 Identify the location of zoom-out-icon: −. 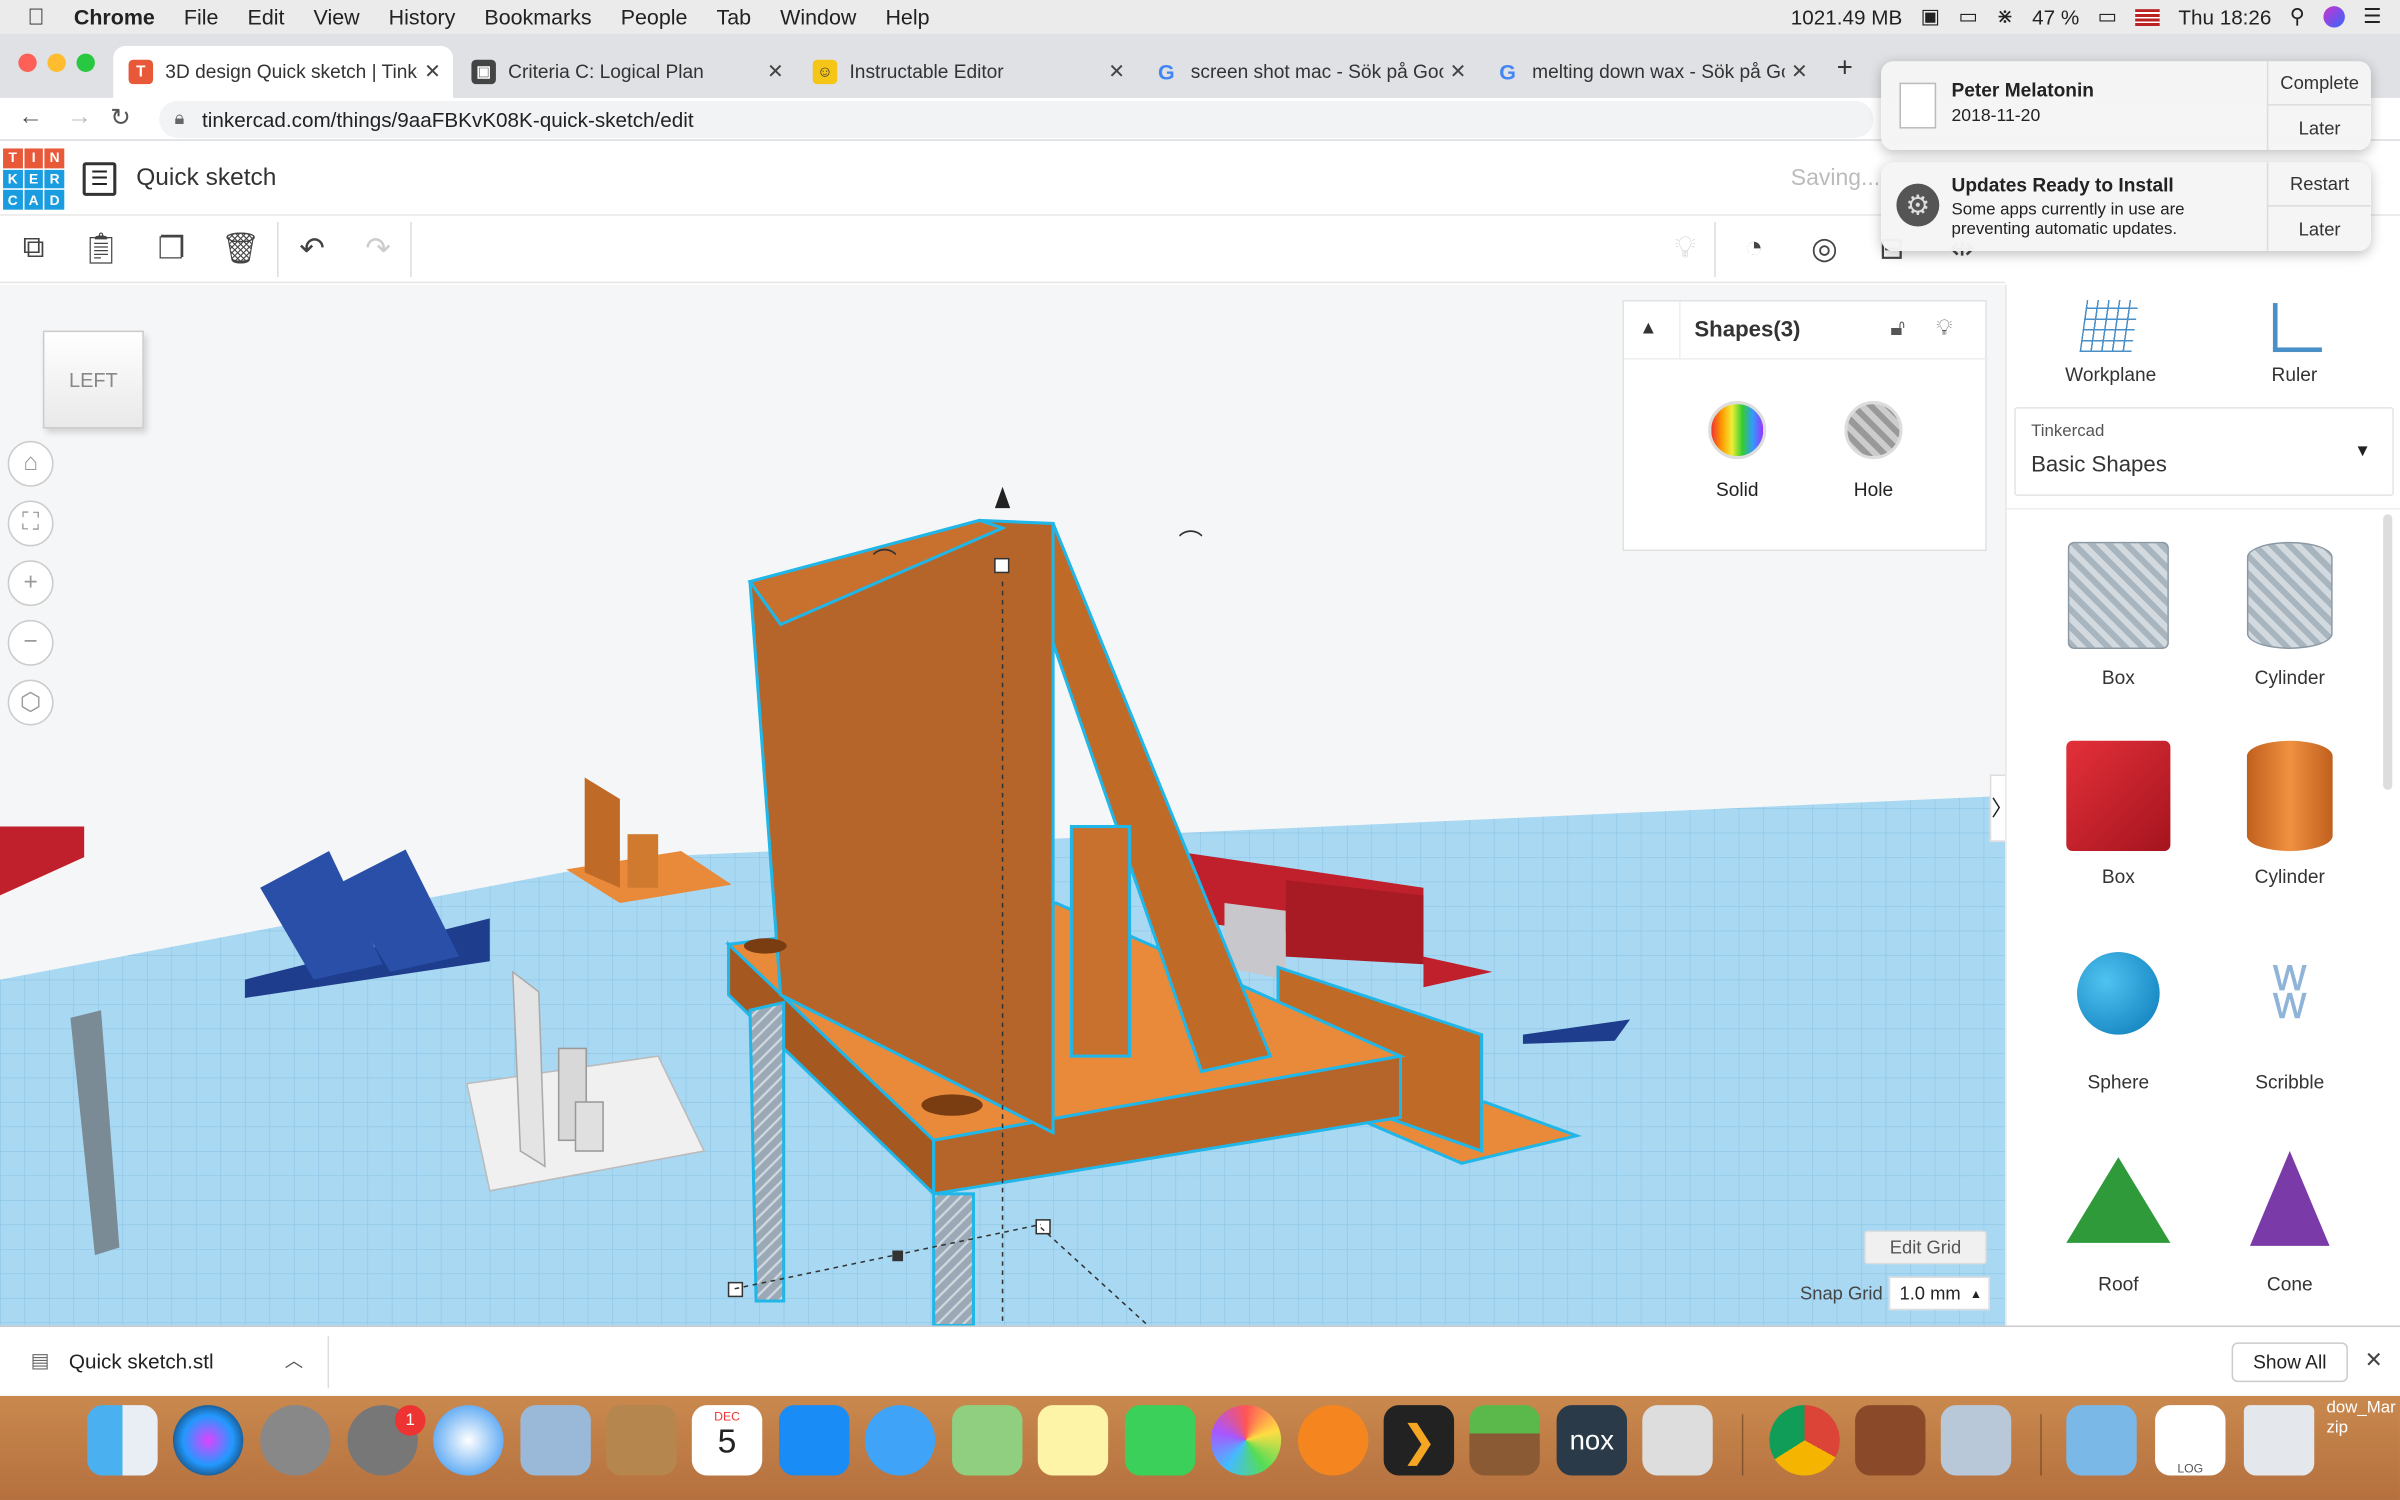
(30, 642).